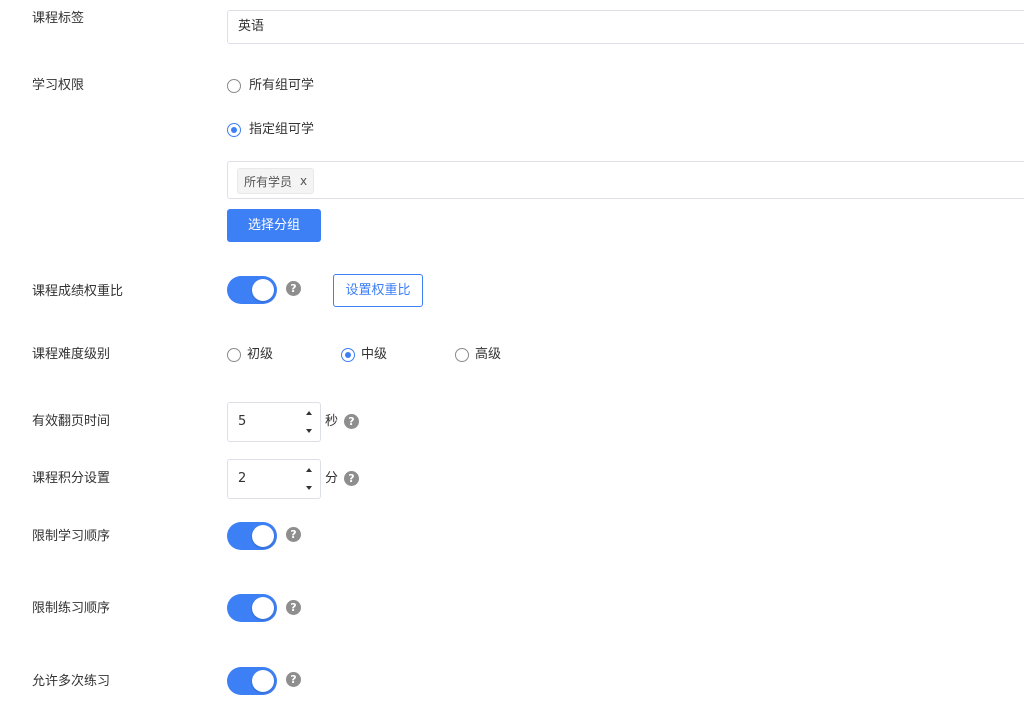 The image size is (1024, 706). What do you see at coordinates (242, 479) in the screenshot?
I see `points-value: 2` at bounding box center [242, 479].